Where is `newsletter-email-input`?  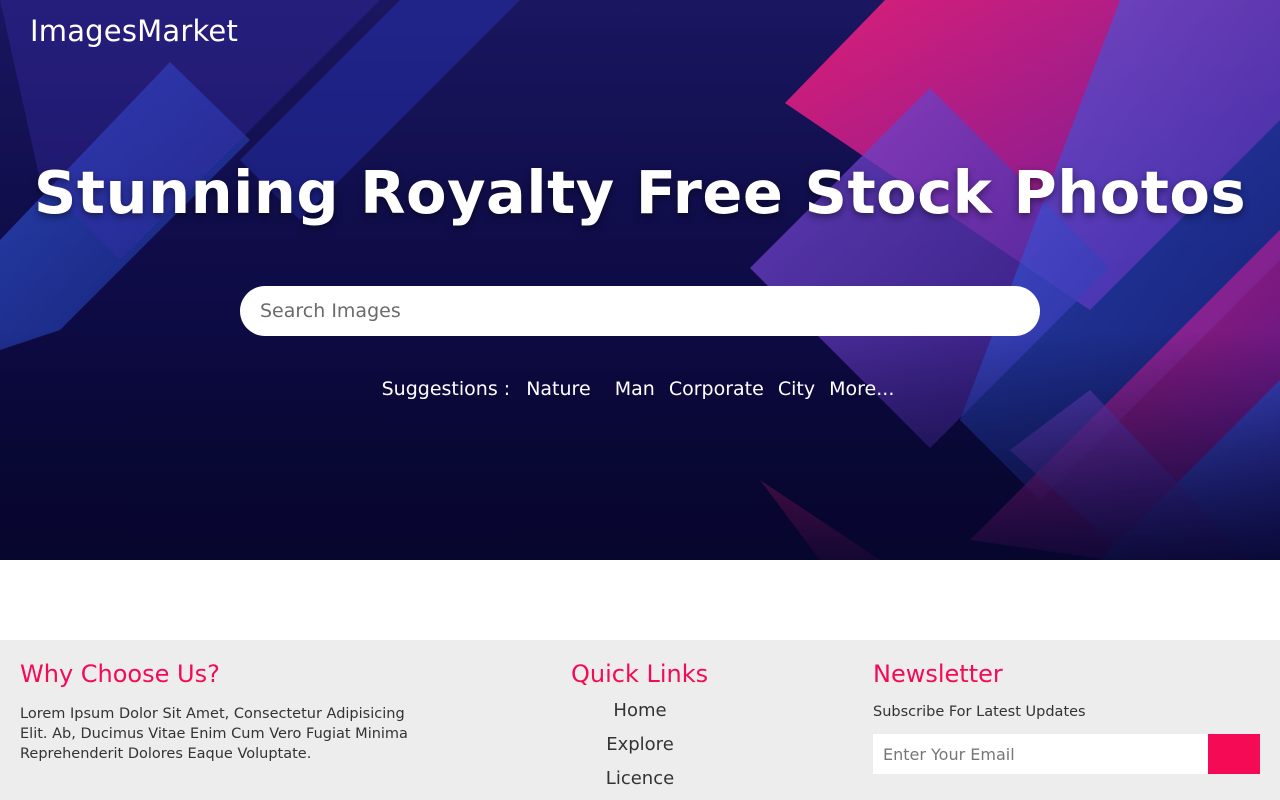 newsletter-email-input is located at coordinates (1040, 754).